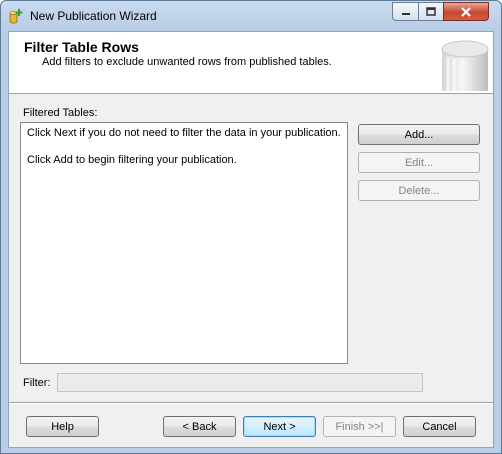  Describe the element at coordinates (251, 16) in the screenshot. I see `title-bar: New Publication Wizard` at that location.